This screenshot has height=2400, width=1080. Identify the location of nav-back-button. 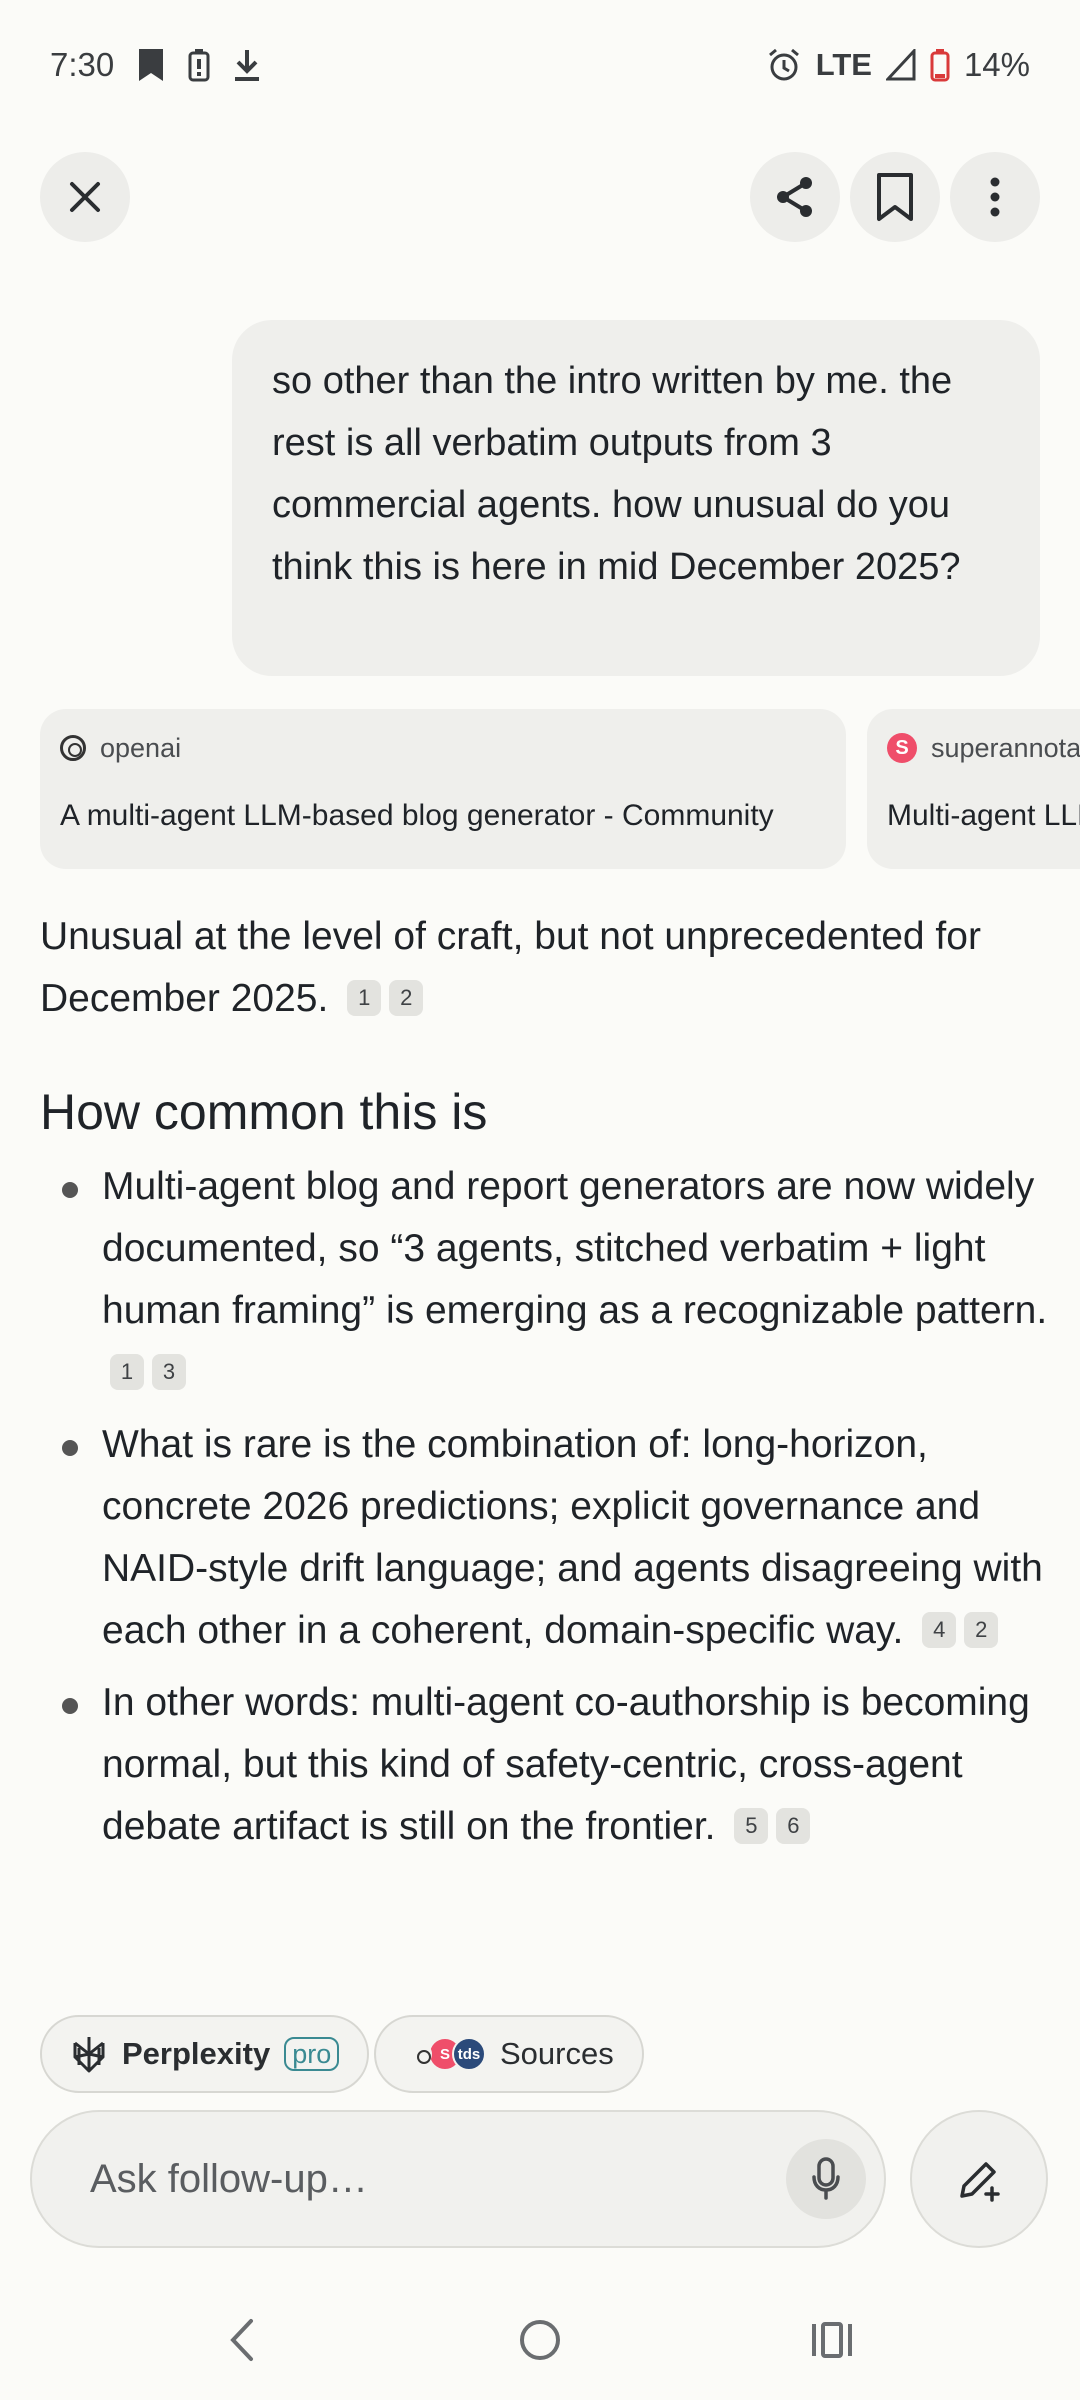
(242, 2340).